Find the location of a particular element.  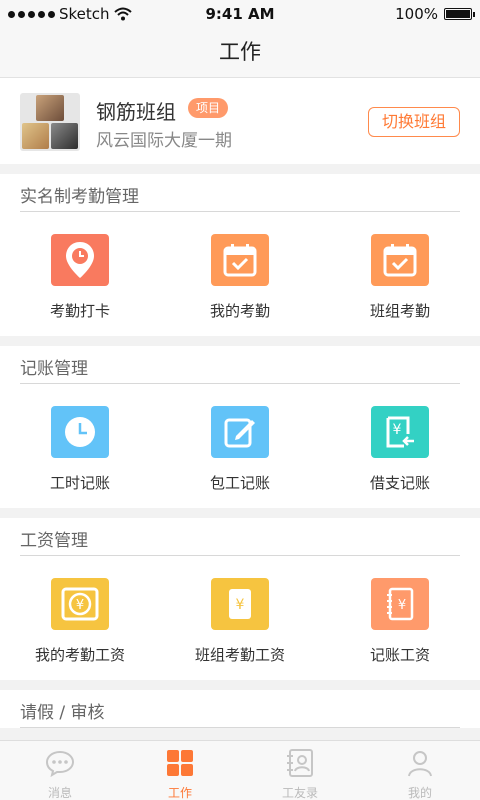

yuan-return-icon: ¥ is located at coordinates (400, 432).